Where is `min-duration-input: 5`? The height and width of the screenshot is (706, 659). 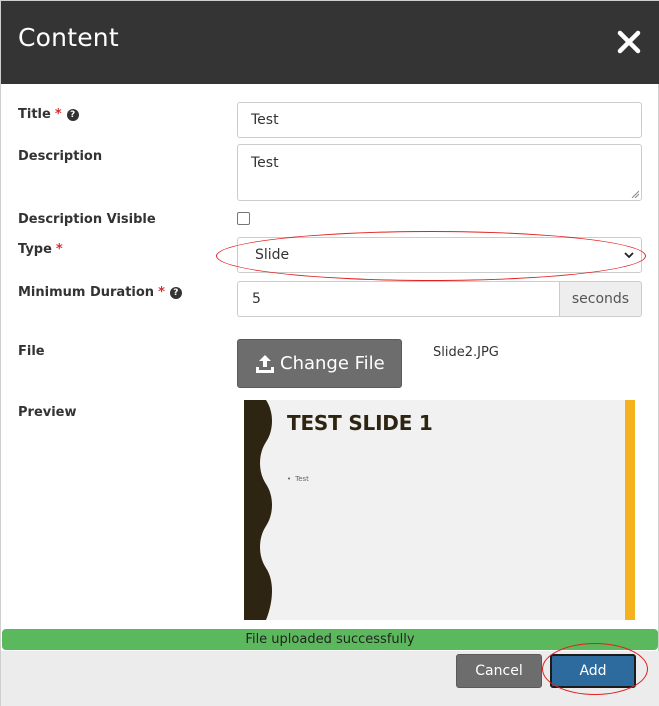
min-duration-input: 5 is located at coordinates (398, 299).